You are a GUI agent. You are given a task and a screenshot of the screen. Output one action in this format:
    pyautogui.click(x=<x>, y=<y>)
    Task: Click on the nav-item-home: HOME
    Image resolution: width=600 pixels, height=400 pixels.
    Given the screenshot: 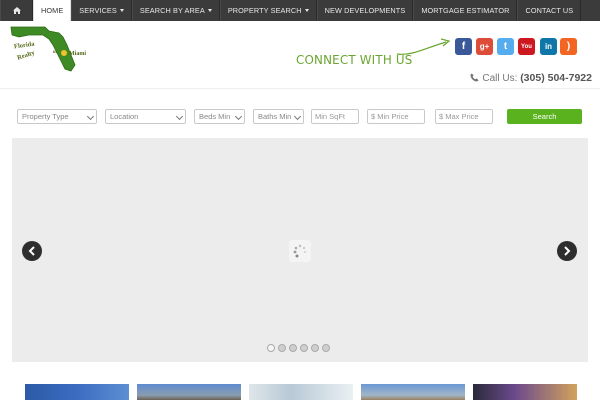 What is the action you would take?
    pyautogui.click(x=52, y=10)
    